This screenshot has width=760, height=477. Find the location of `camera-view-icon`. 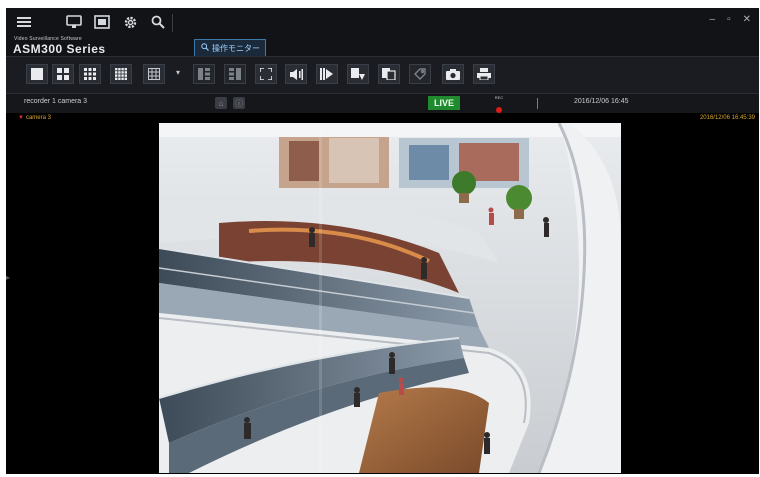

camera-view-icon is located at coordinates (102, 22).